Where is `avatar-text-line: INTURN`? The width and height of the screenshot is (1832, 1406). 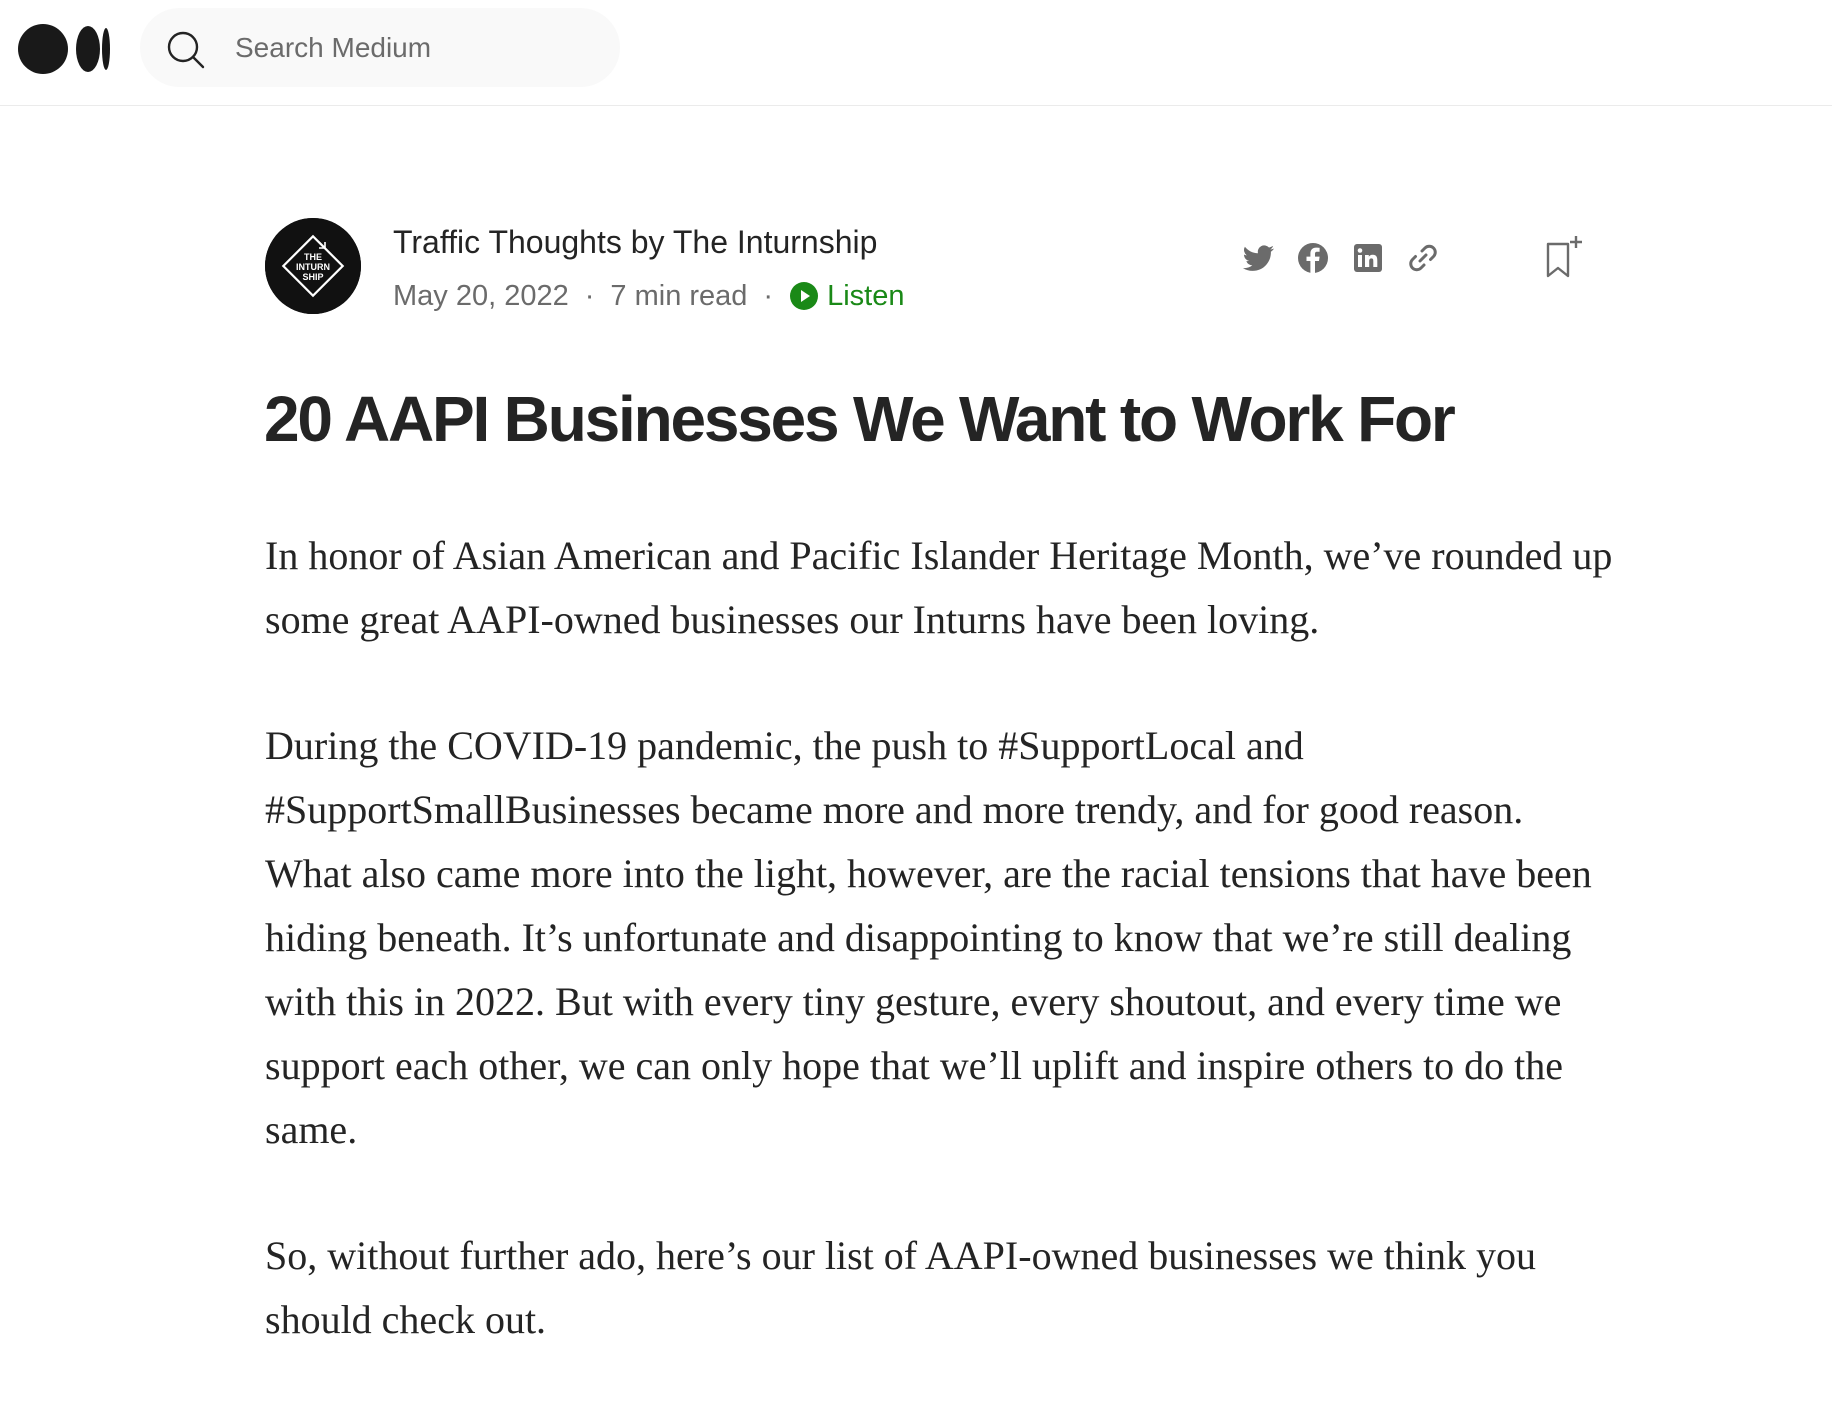 avatar-text-line: INTURN is located at coordinates (313, 267).